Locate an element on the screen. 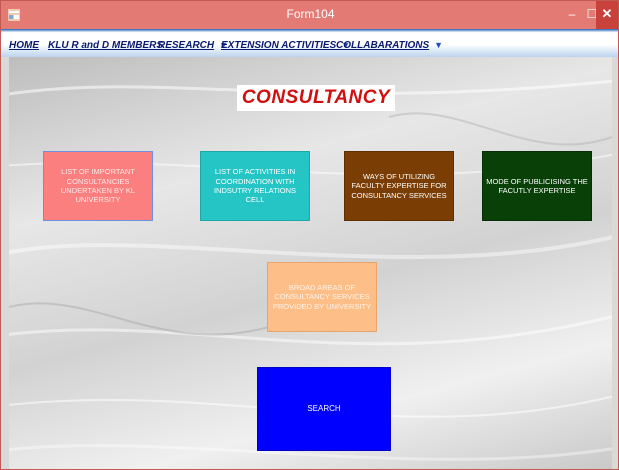 This screenshot has height=470, width=619. menu-extension-activities-label: EXTENSION ACTIVITIES is located at coordinates (279, 45).